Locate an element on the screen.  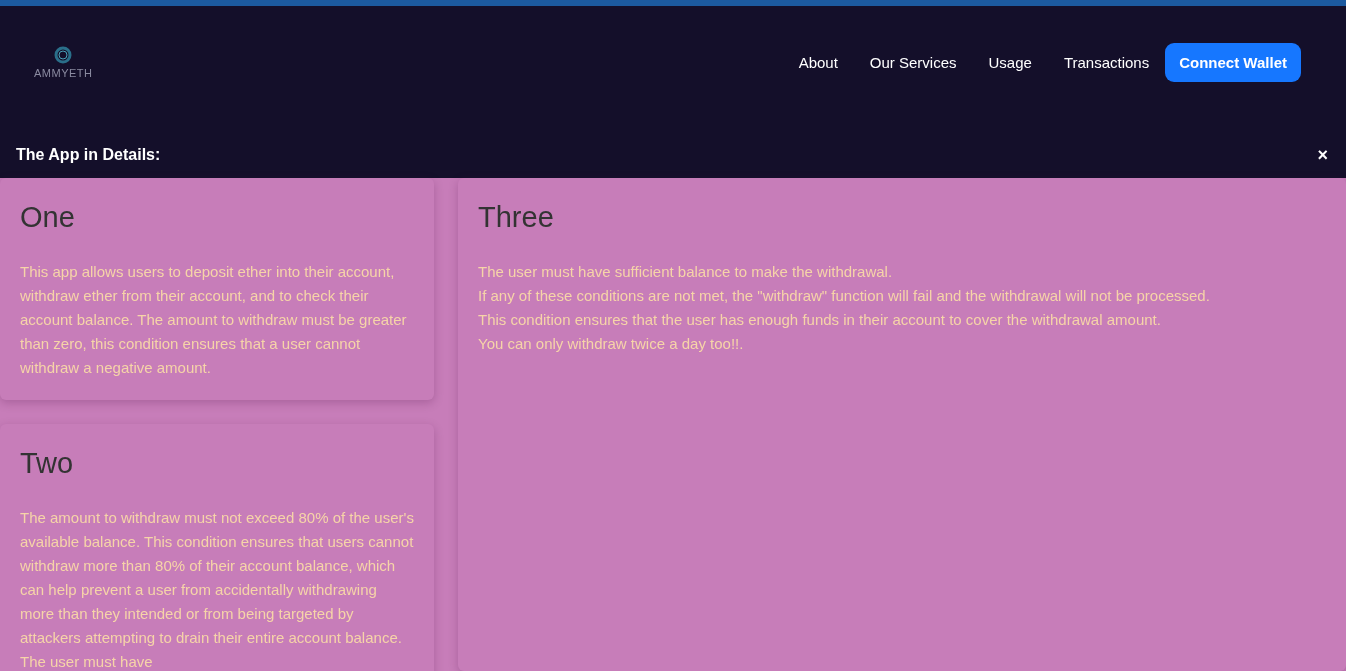
card-text: You can only withdraw twice a day too!!. is located at coordinates (611, 343).